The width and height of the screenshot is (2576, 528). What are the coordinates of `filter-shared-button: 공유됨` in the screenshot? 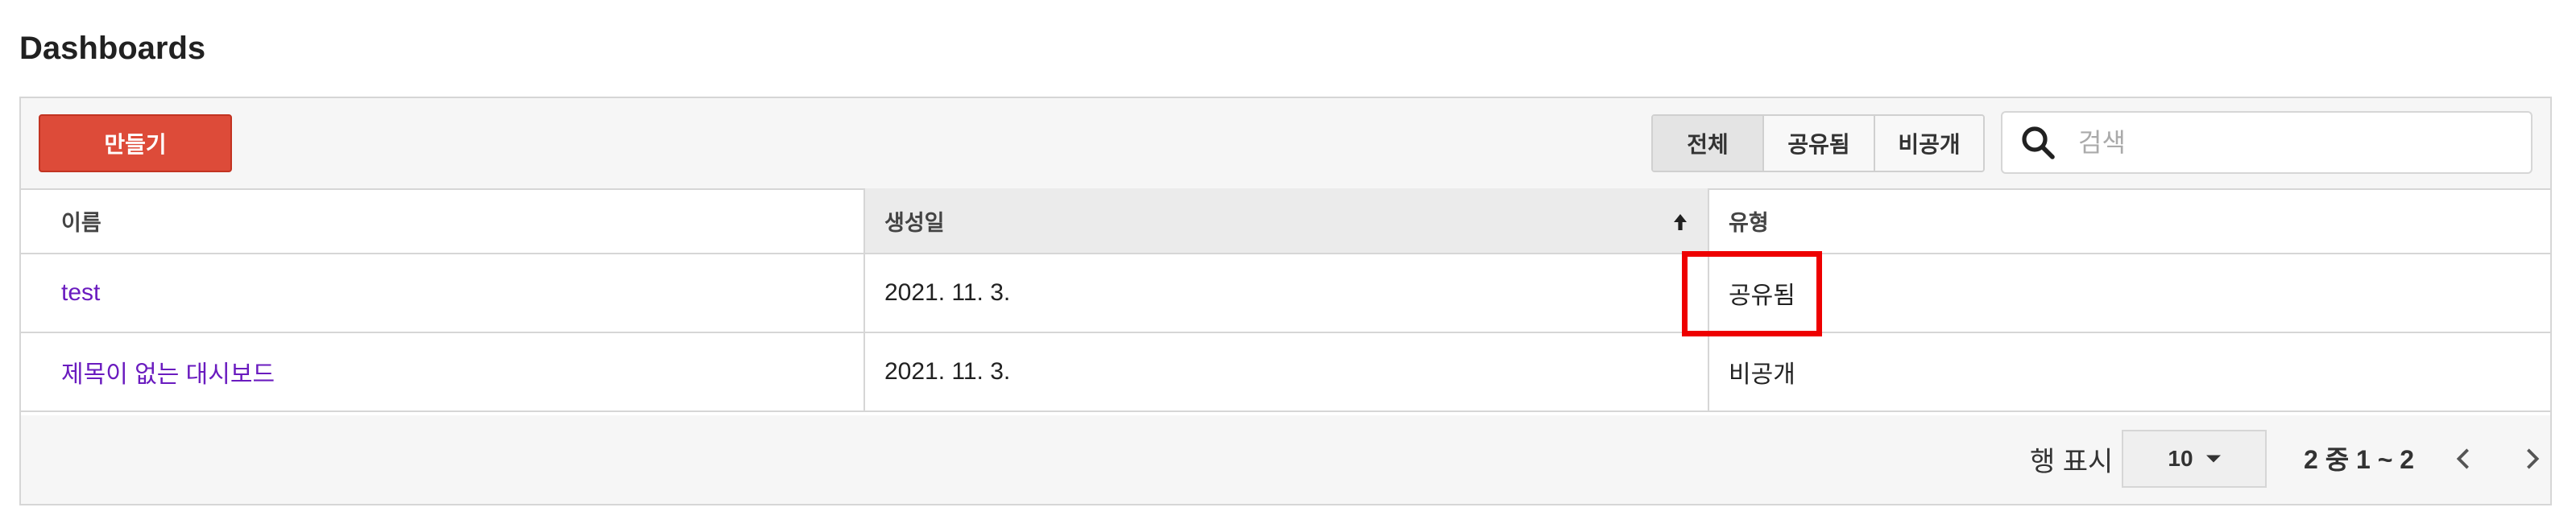 It's located at (1819, 143).